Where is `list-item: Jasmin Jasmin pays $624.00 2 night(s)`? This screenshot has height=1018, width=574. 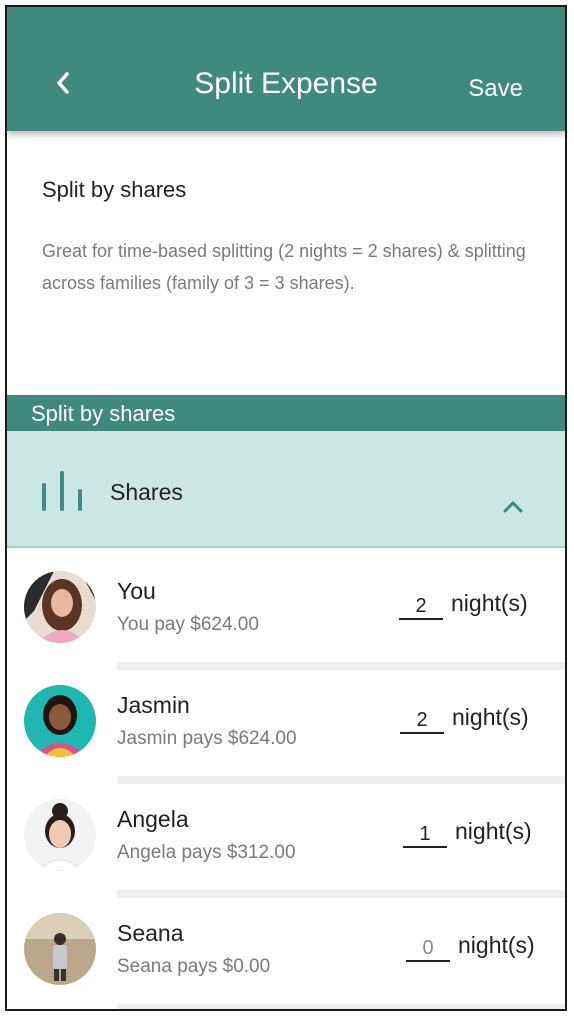
list-item: Jasmin Jasmin pays $624.00 2 night(s) is located at coordinates (286, 721).